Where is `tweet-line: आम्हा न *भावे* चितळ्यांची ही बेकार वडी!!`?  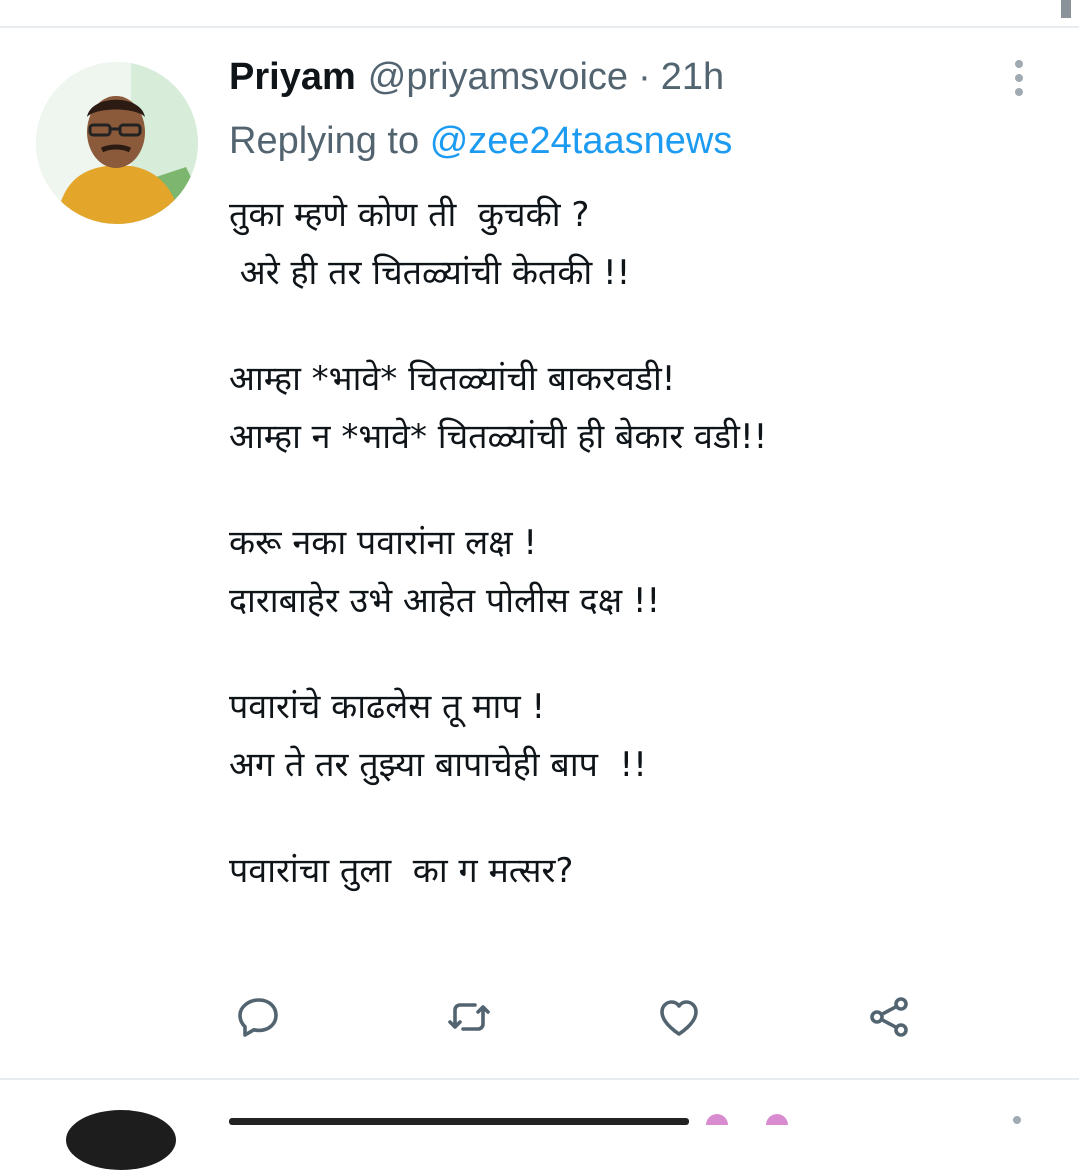
tweet-line: आम्हा न *भावे* चितळ्यांची ही बेकार वडी!! is located at coordinates (498, 437).